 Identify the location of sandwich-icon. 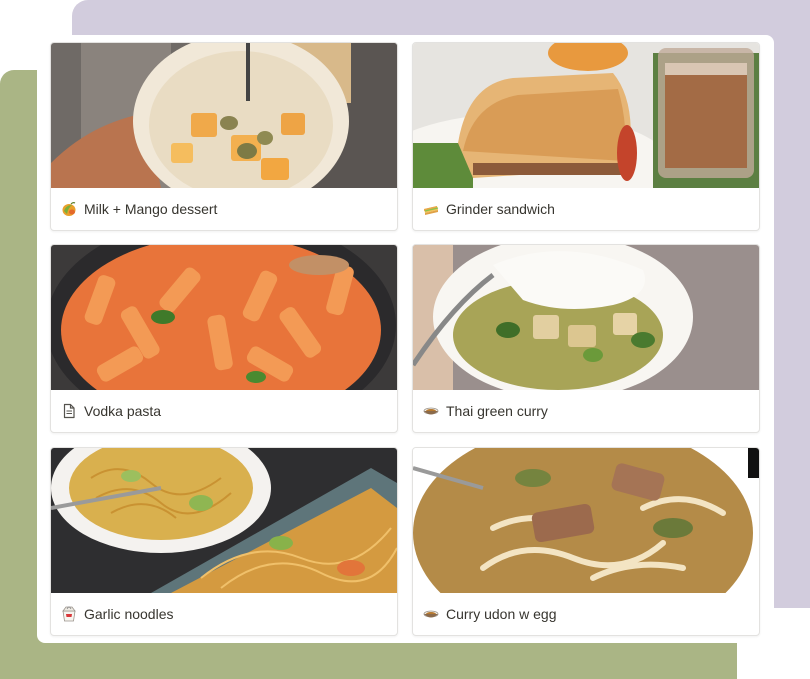
(431, 209).